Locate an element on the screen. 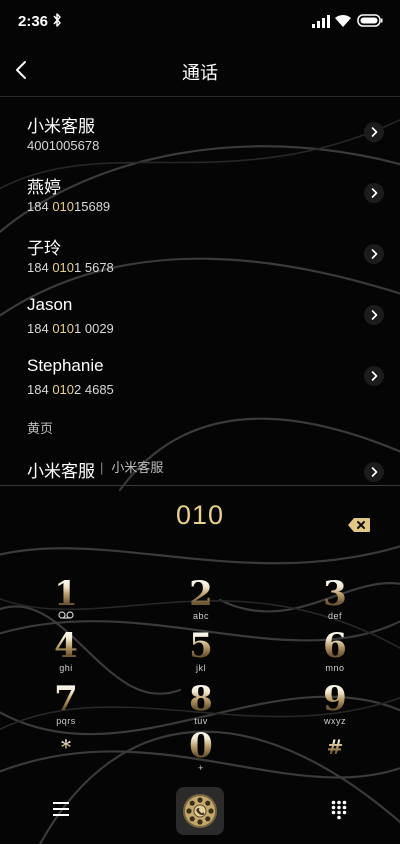  signal-icon is located at coordinates (321, 21).